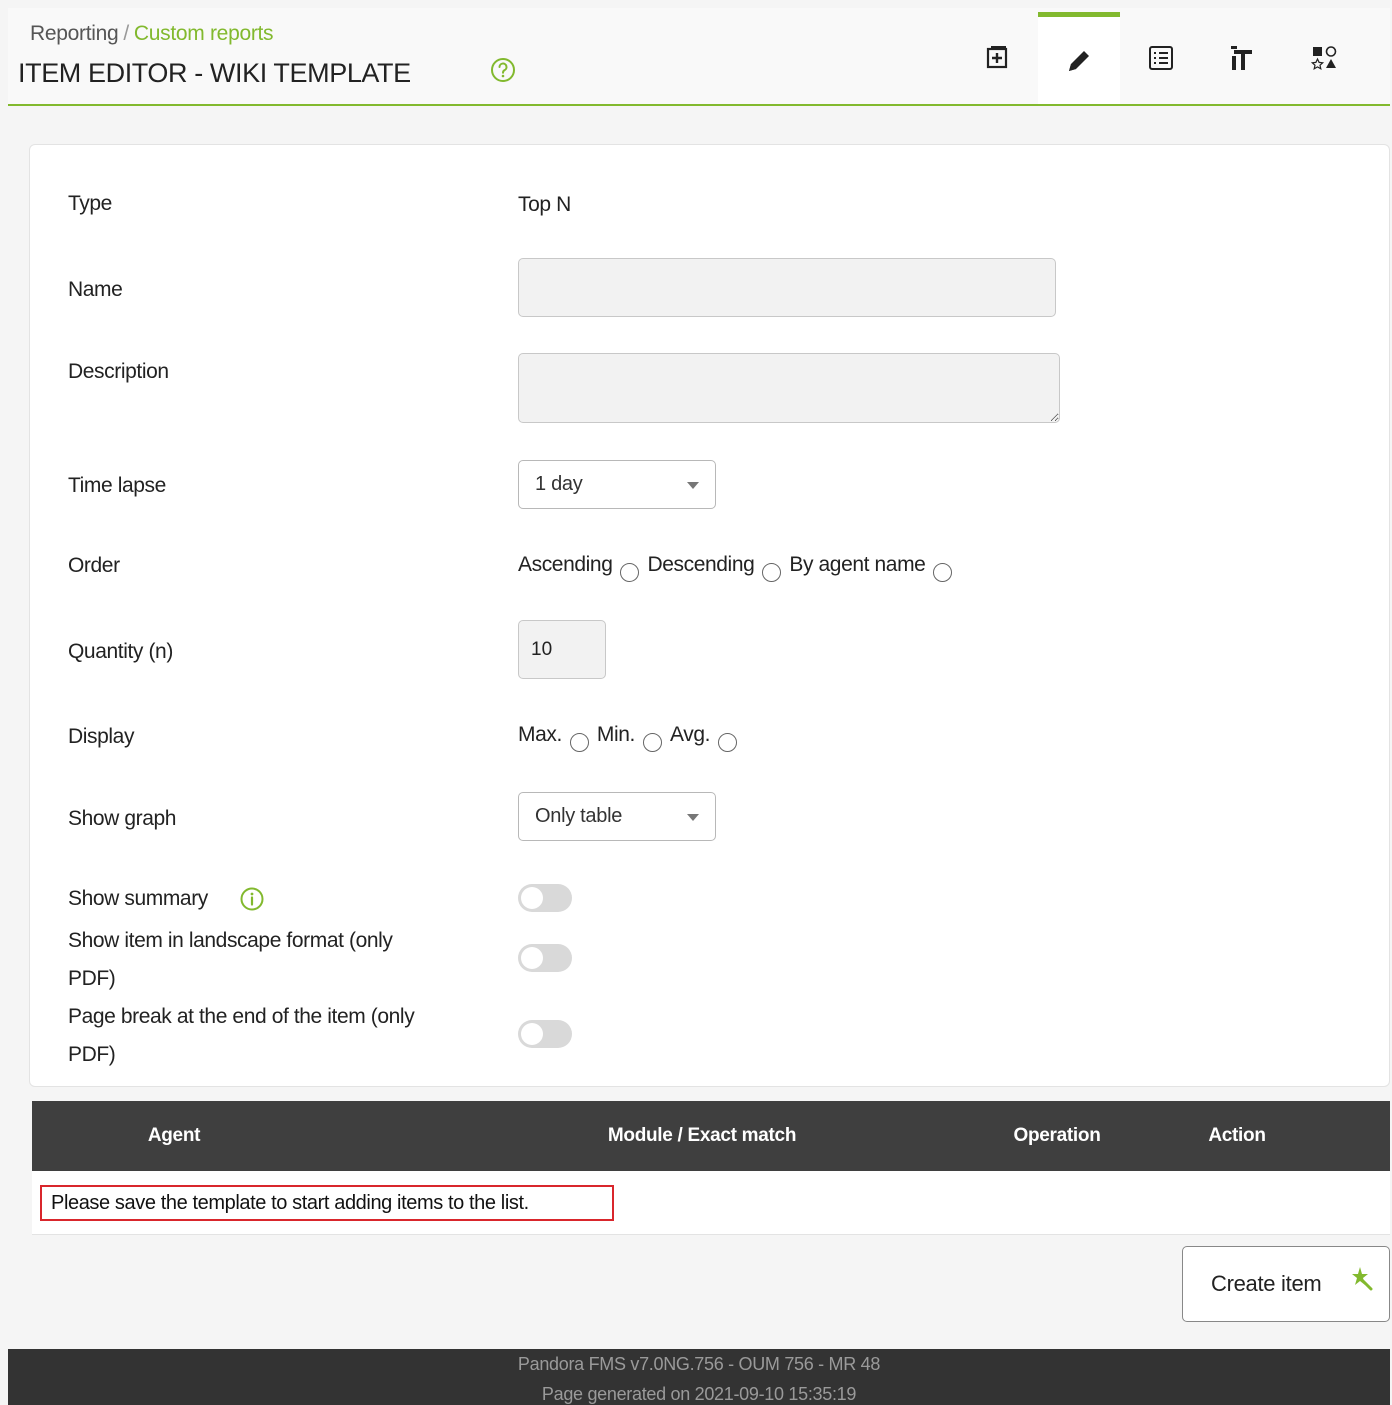 The image size is (1392, 1405). What do you see at coordinates (101, 736) in the screenshot?
I see `display-label: Display` at bounding box center [101, 736].